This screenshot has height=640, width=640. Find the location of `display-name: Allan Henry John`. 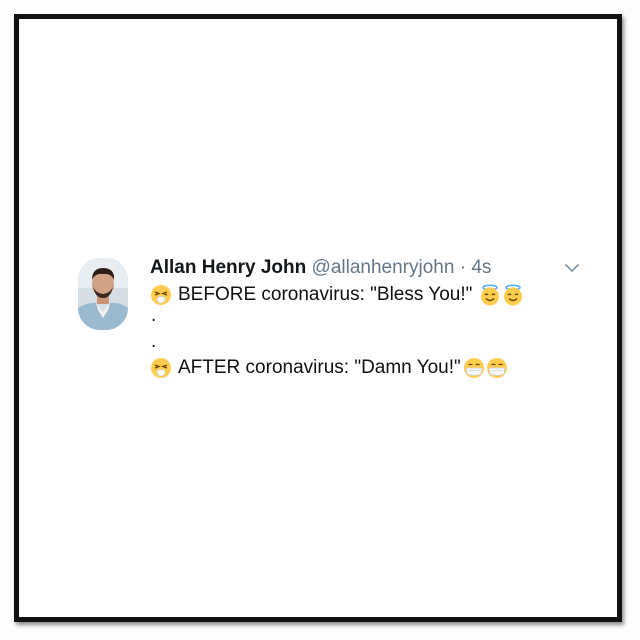

display-name: Allan Henry John is located at coordinates (228, 267).